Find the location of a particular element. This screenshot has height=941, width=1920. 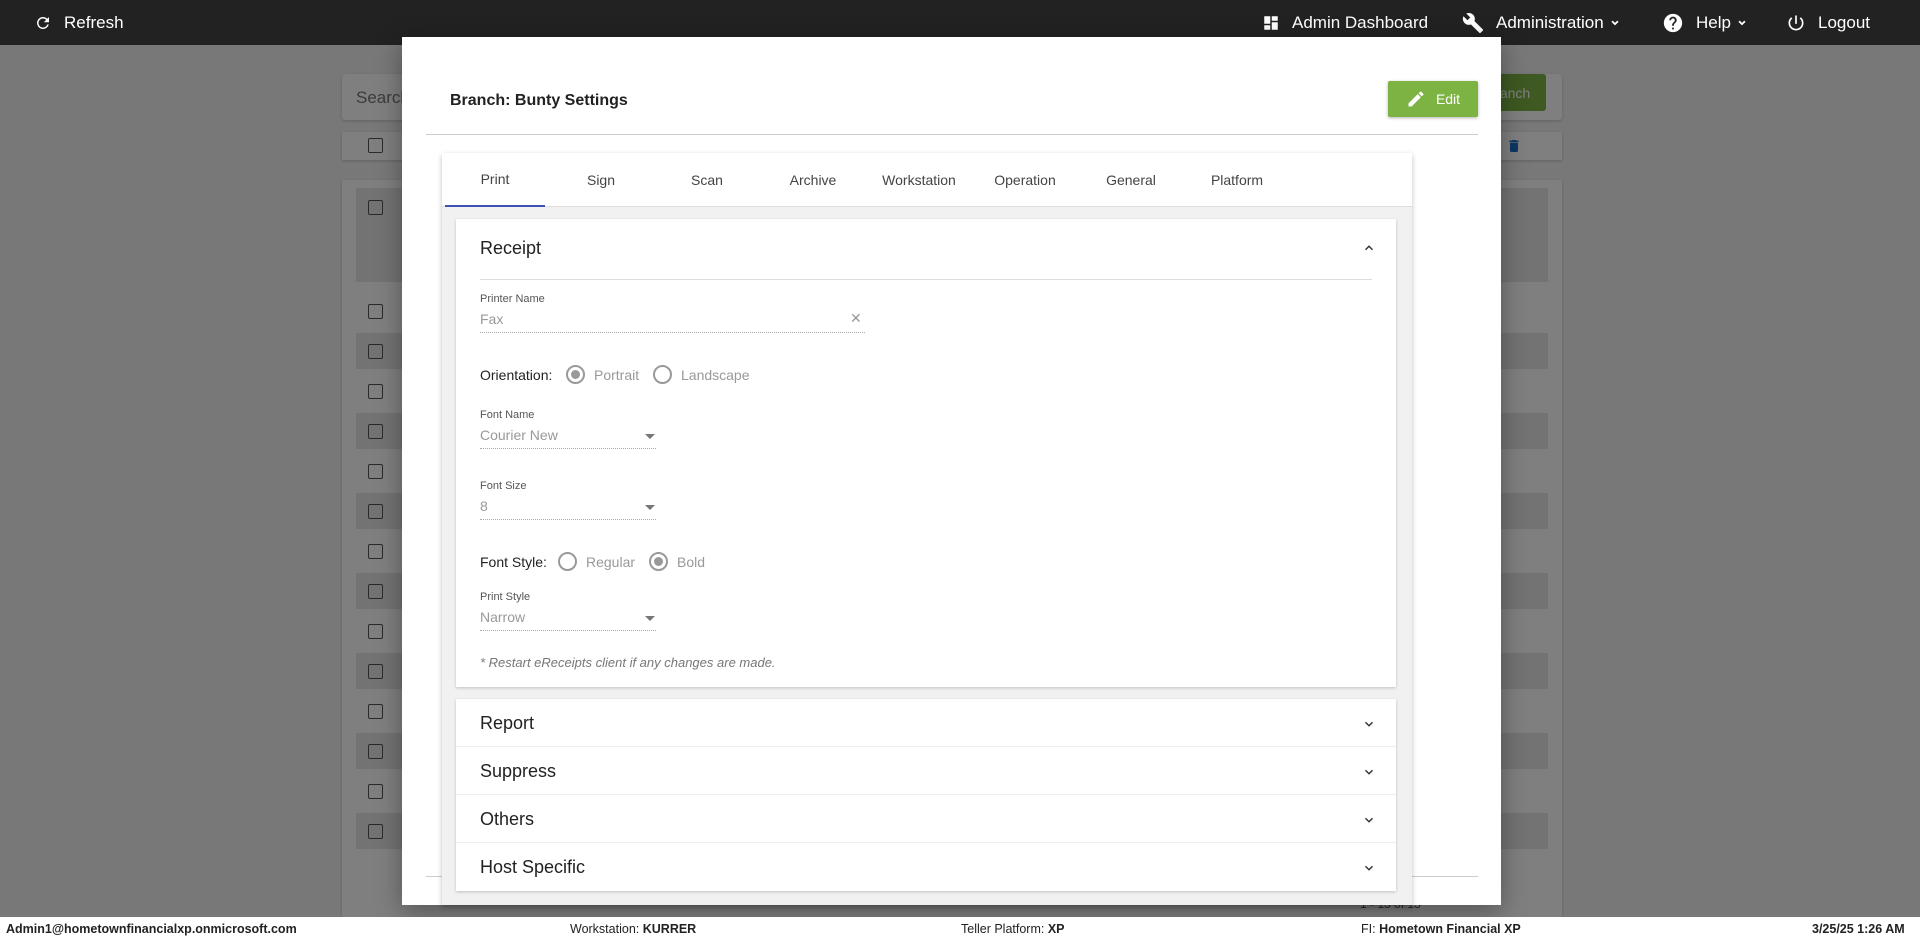

tab-platform: Platform is located at coordinates (1237, 180).